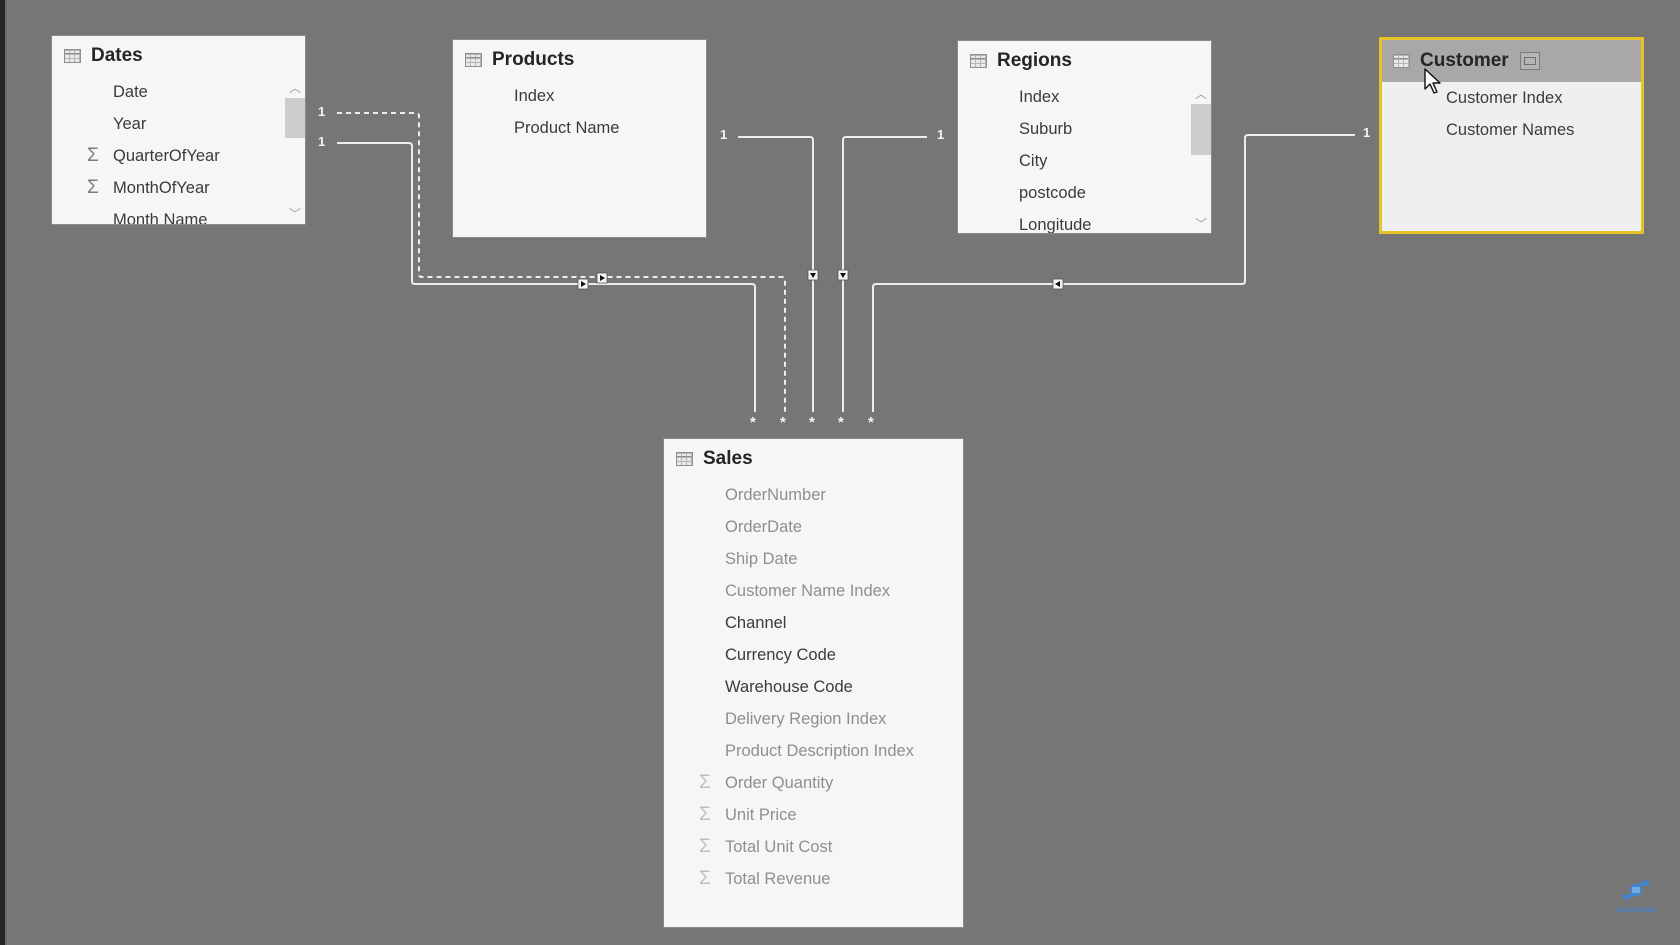 This screenshot has height=945, width=1680. I want to click on field-item: Customer Index, so click(1511, 98).